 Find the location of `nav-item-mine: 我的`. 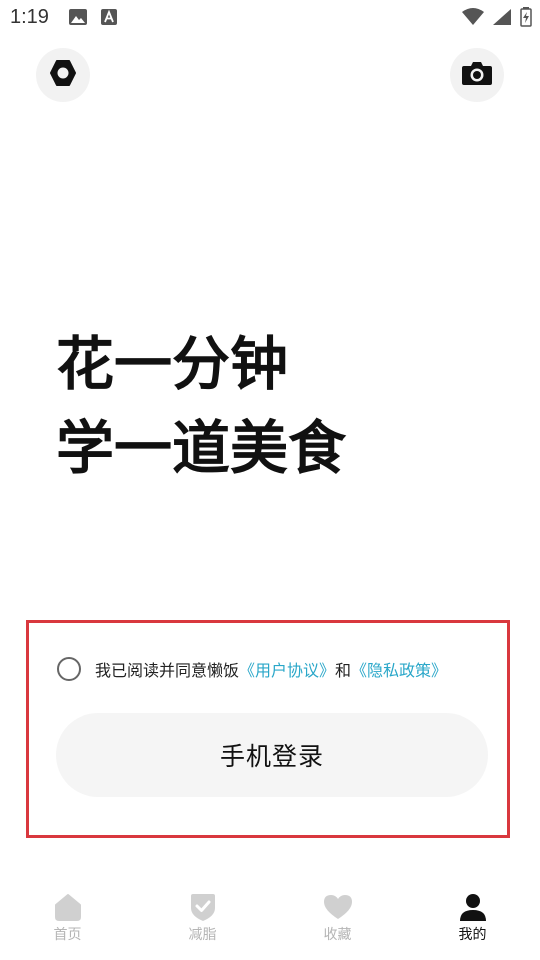

nav-item-mine: 我的 is located at coordinates (472, 925).